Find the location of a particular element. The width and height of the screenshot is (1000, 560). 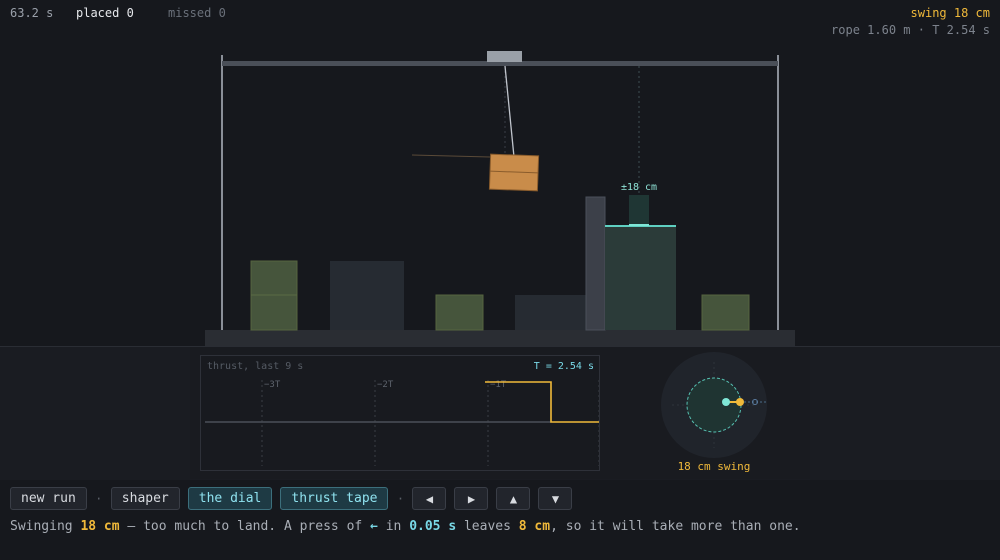

the-dial-toggle: the dial is located at coordinates (230, 498).